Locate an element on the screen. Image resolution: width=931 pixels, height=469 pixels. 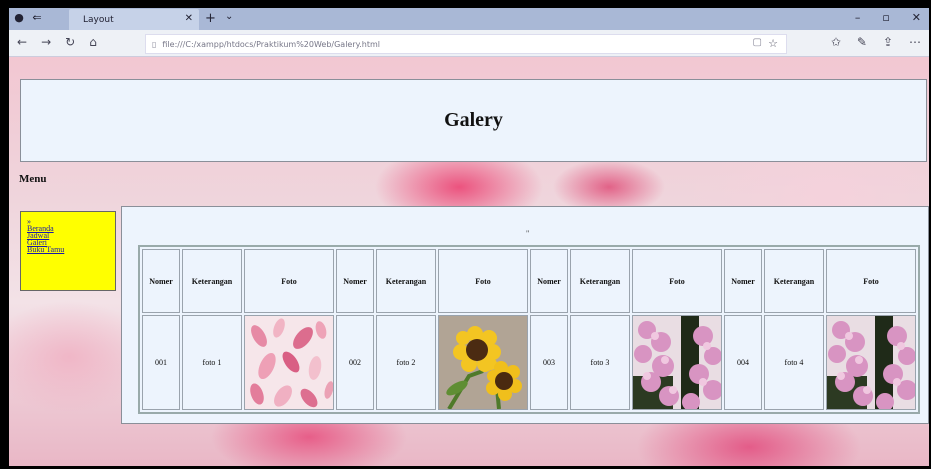
back-tab-icon: ⇐ is located at coordinates (37, 18).